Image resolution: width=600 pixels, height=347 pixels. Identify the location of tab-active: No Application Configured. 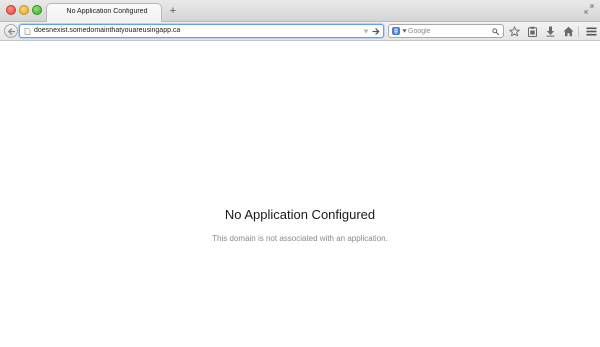
(104, 13).